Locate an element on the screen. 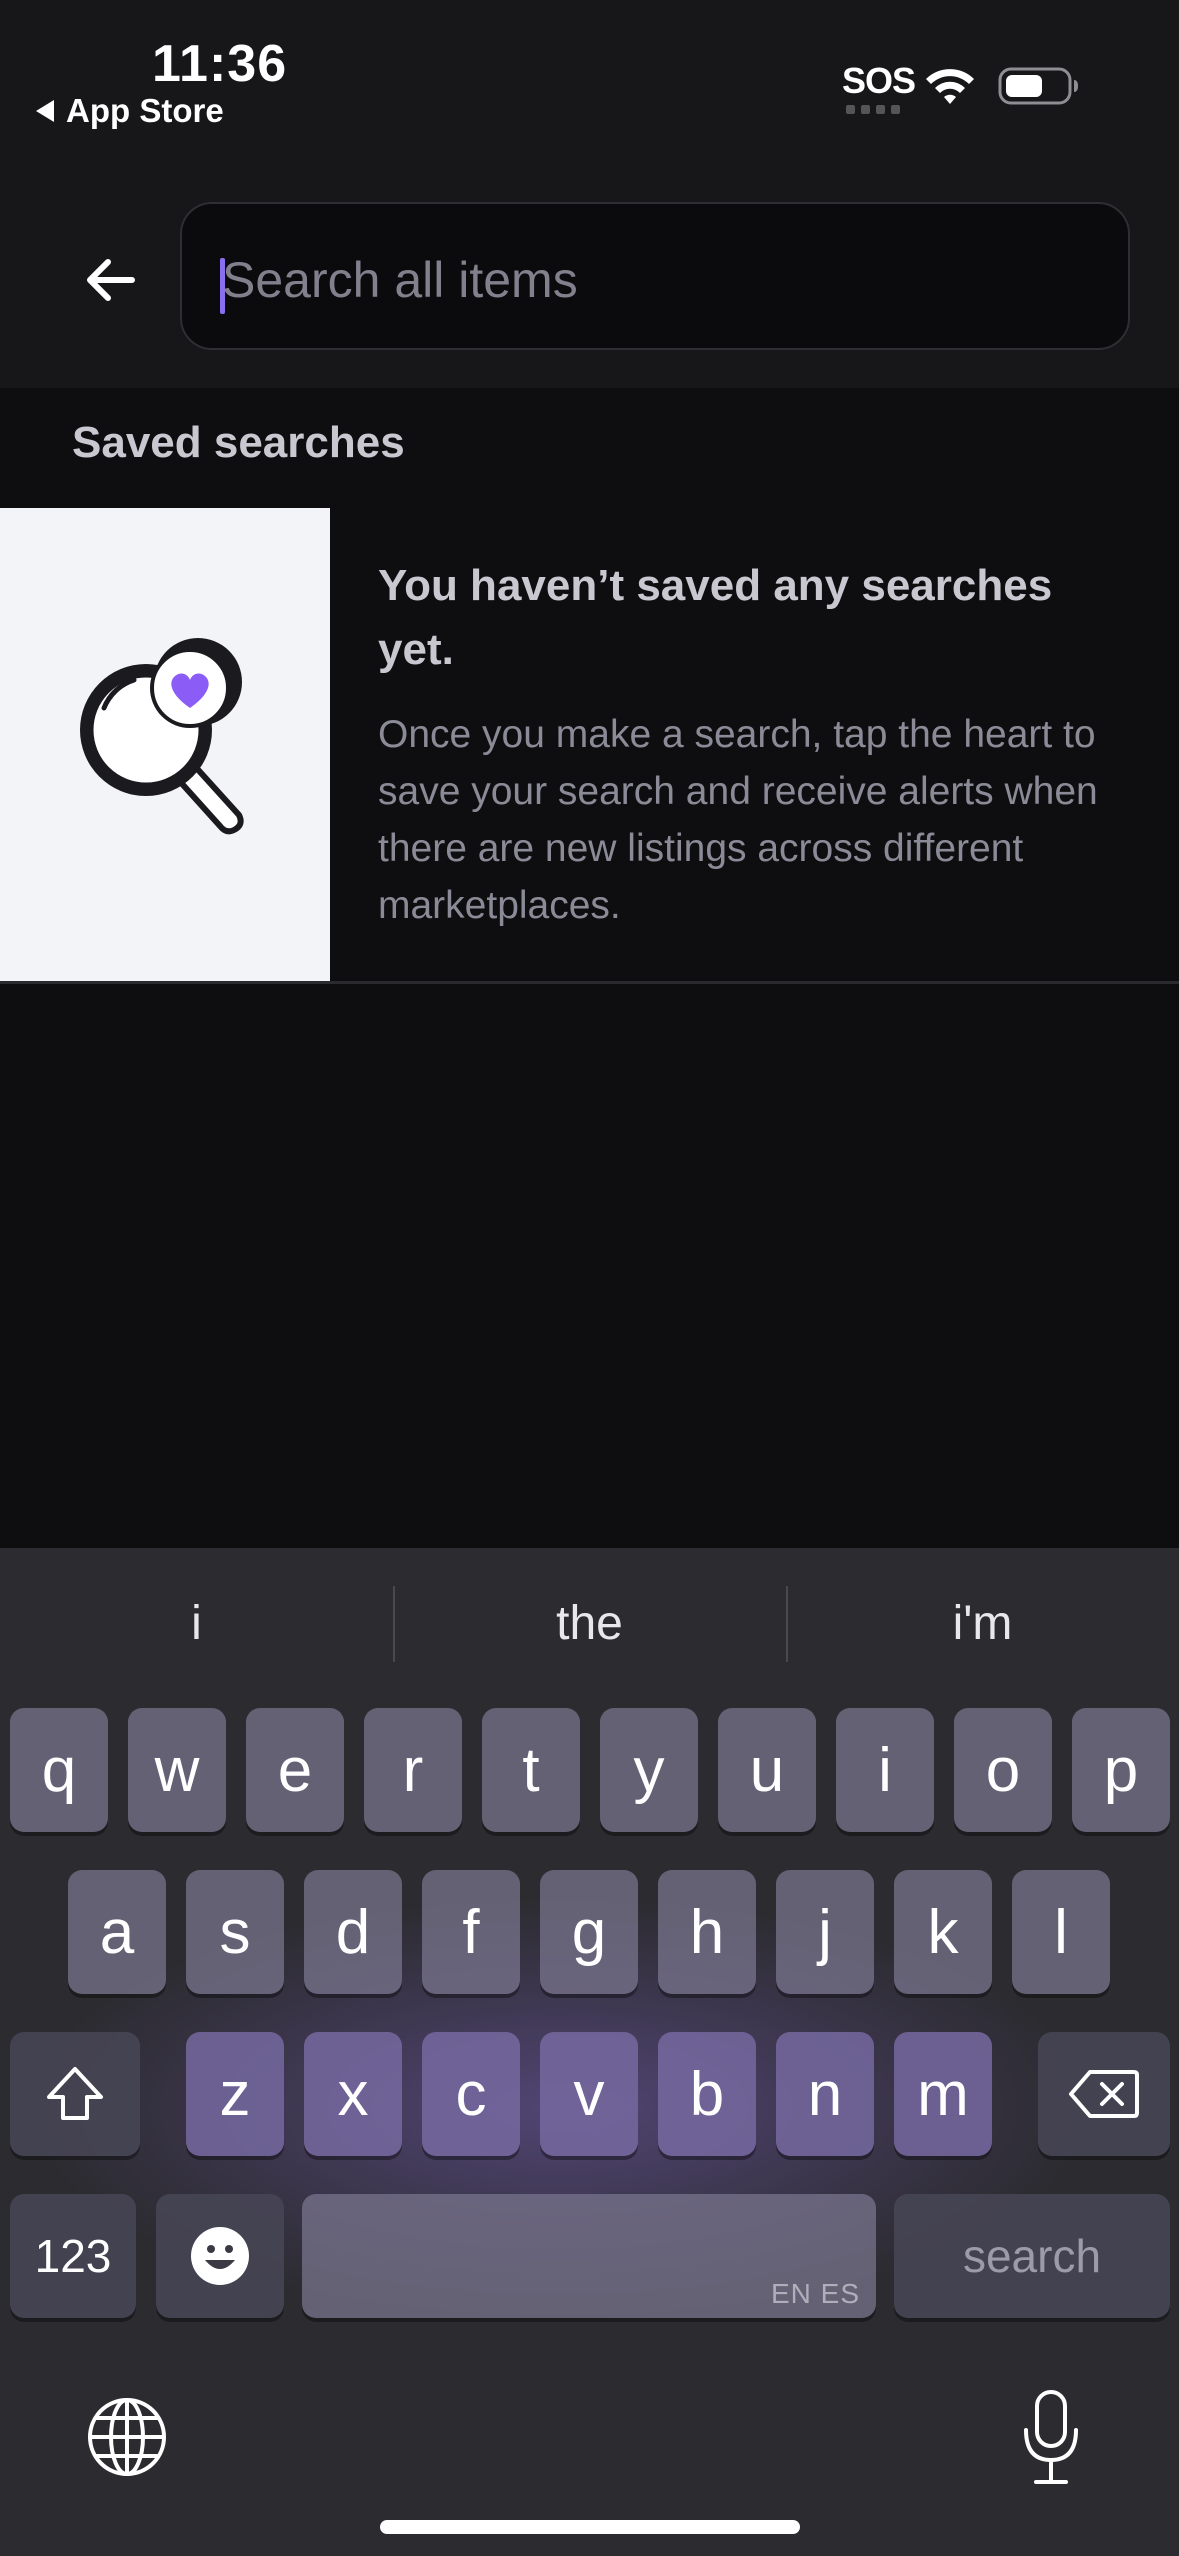  empty-illustration is located at coordinates (165, 744).